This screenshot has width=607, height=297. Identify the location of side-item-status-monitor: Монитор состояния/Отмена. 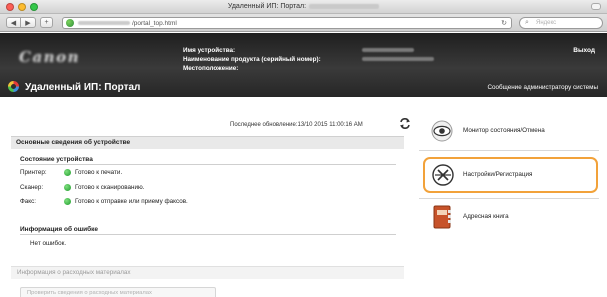
(512, 131).